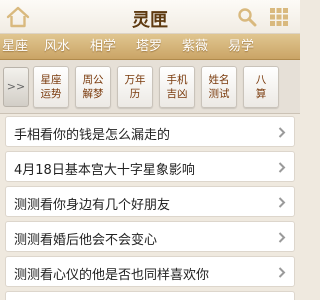 The image size is (320, 300). I want to click on search-icon, so click(247, 17).